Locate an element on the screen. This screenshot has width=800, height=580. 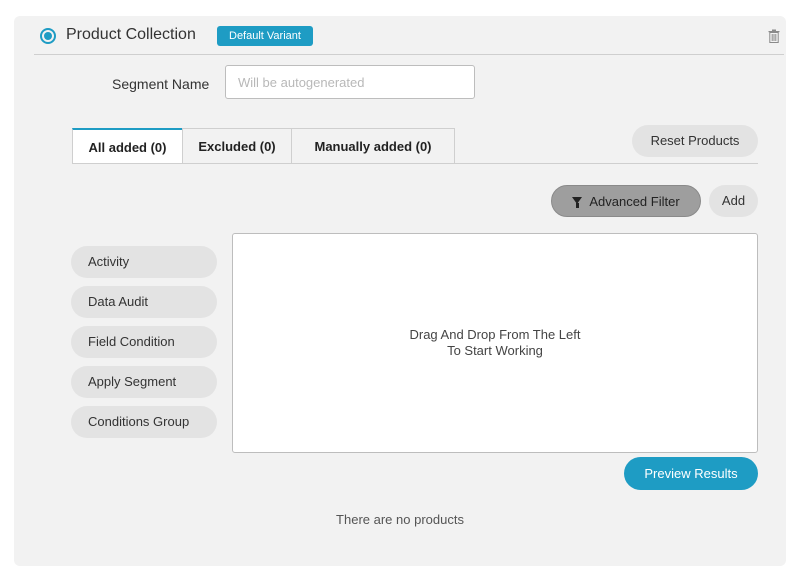
card-header: Product Collection Default Variant is located at coordinates (409, 35).